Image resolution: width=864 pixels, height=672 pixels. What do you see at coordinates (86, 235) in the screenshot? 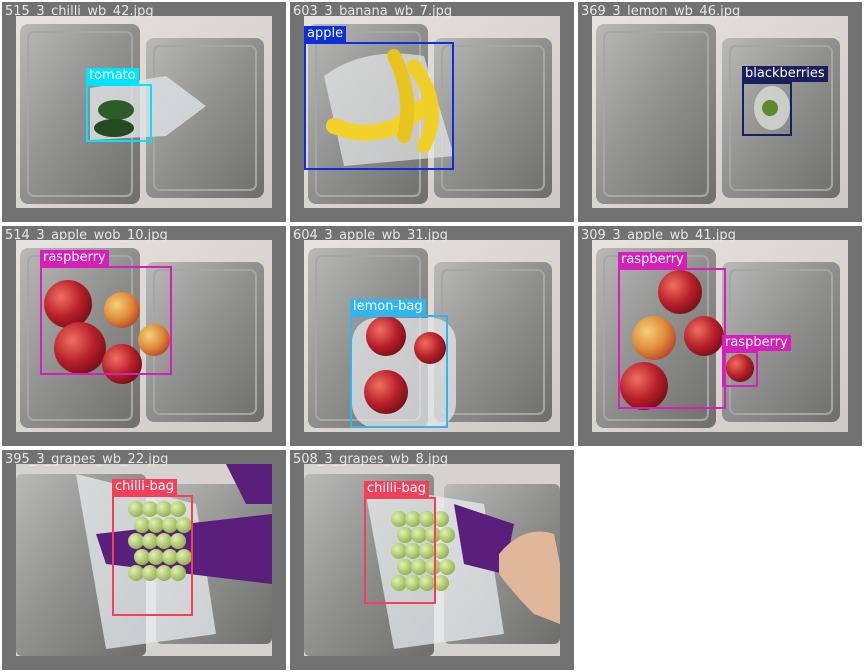
I see `image-filename: 514_3_apple_wob_10.jpg` at bounding box center [86, 235].